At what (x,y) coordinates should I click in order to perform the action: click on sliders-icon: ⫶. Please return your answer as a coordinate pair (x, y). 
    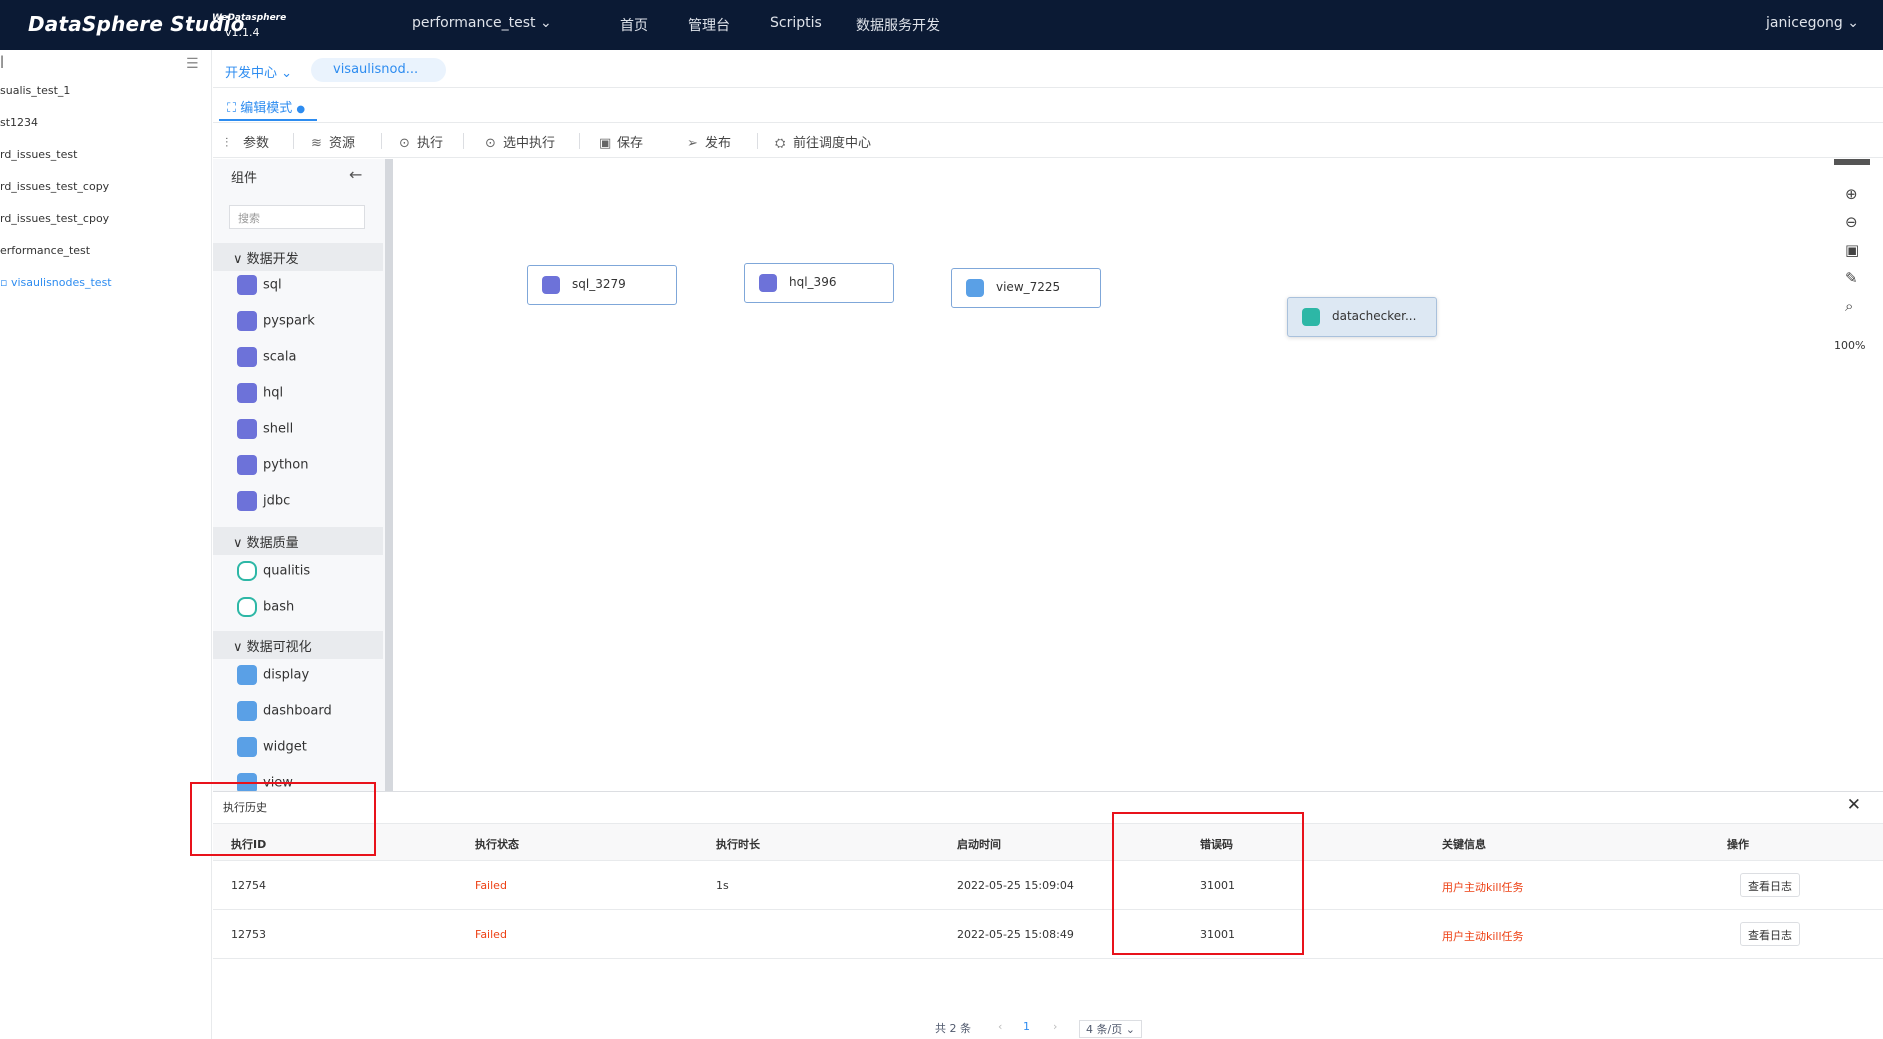
    Looking at the image, I should click on (227, 143).